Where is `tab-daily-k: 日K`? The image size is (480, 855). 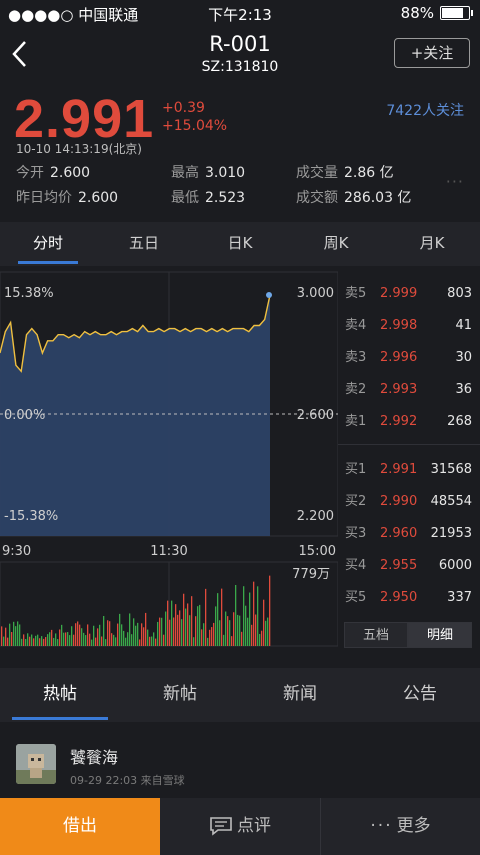
tab-daily-k: 日K is located at coordinates (240, 244).